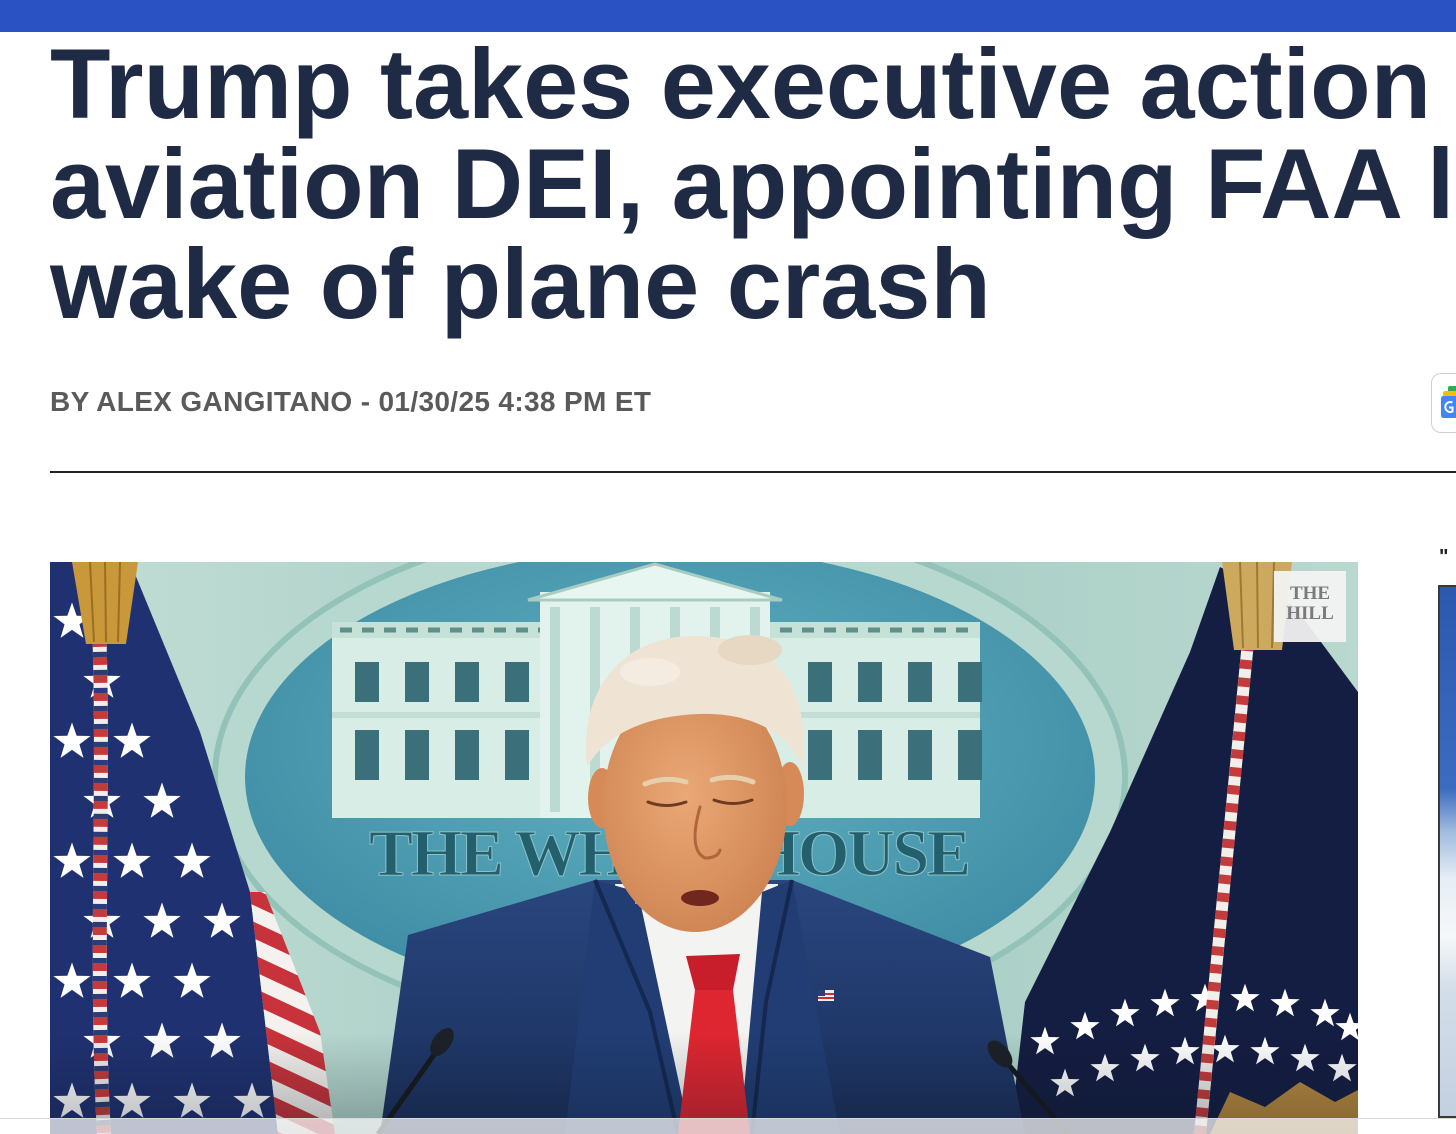 This screenshot has width=1456, height=1134. I want to click on google-news-button, so click(1443, 403).